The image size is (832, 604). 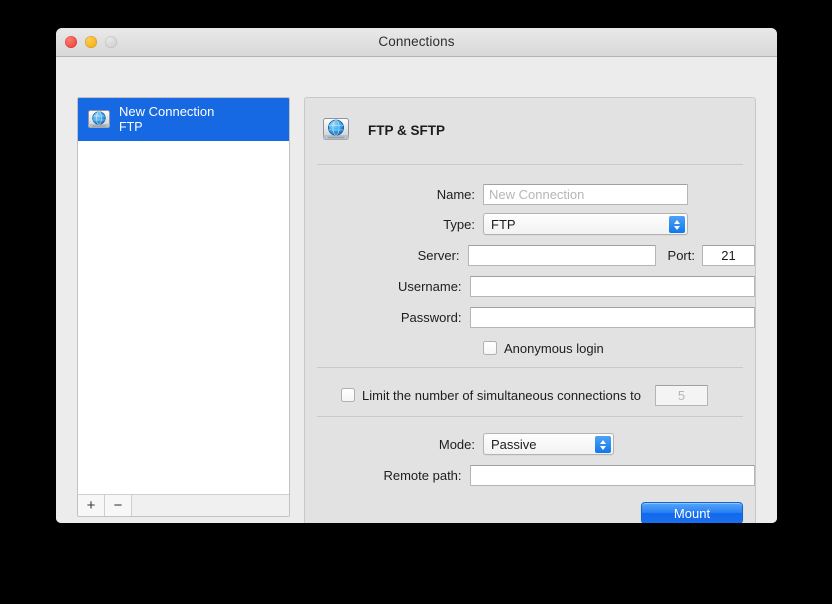 I want to click on type-row: Type: FTP, so click(x=530, y=224).